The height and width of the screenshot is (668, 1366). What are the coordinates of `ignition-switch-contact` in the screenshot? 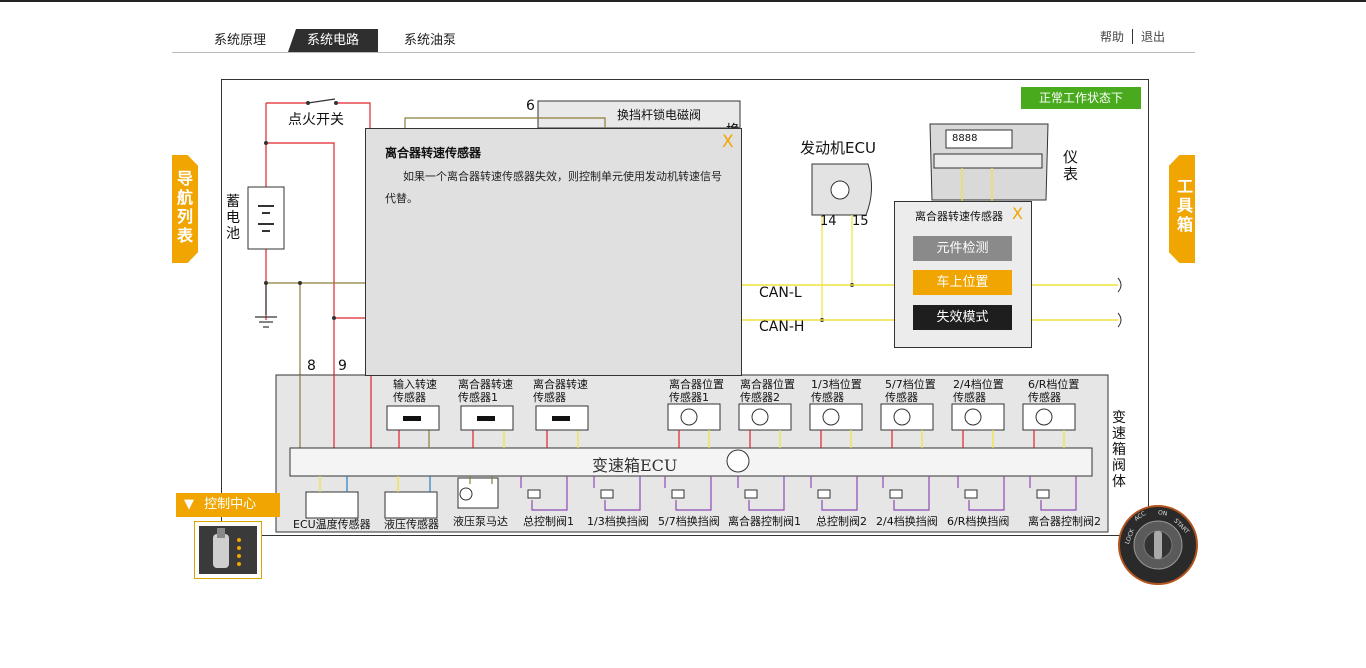 It's located at (321, 101).